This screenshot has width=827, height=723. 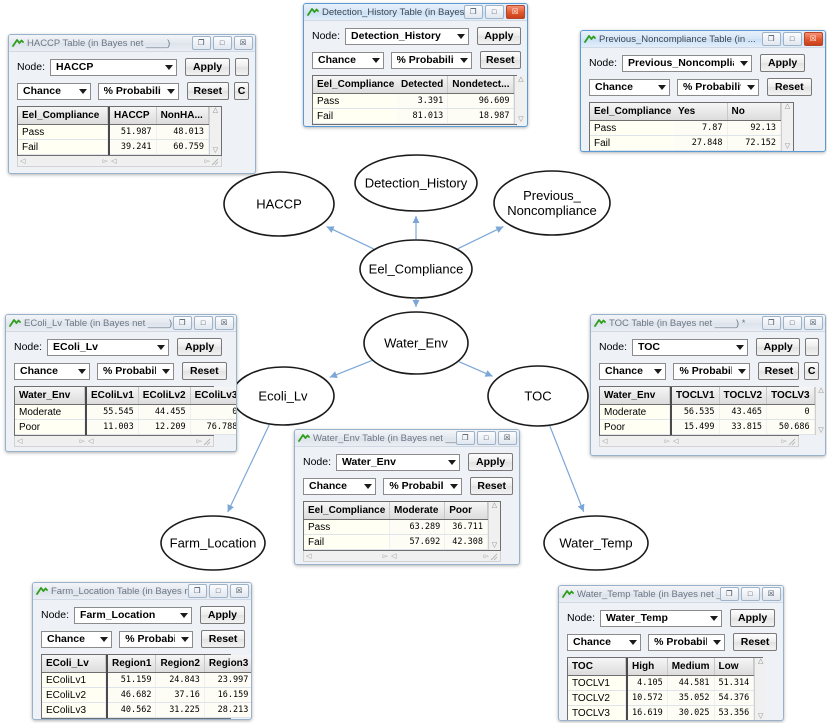 What do you see at coordinates (754, 143) in the screenshot?
I see `probability-cell: 72.152` at bounding box center [754, 143].